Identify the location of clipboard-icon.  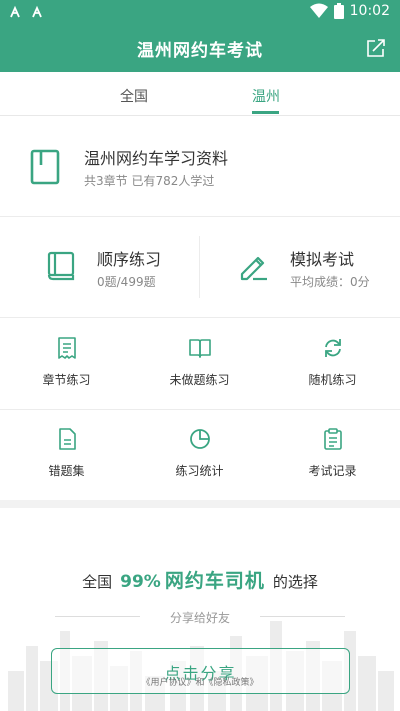
(333, 439).